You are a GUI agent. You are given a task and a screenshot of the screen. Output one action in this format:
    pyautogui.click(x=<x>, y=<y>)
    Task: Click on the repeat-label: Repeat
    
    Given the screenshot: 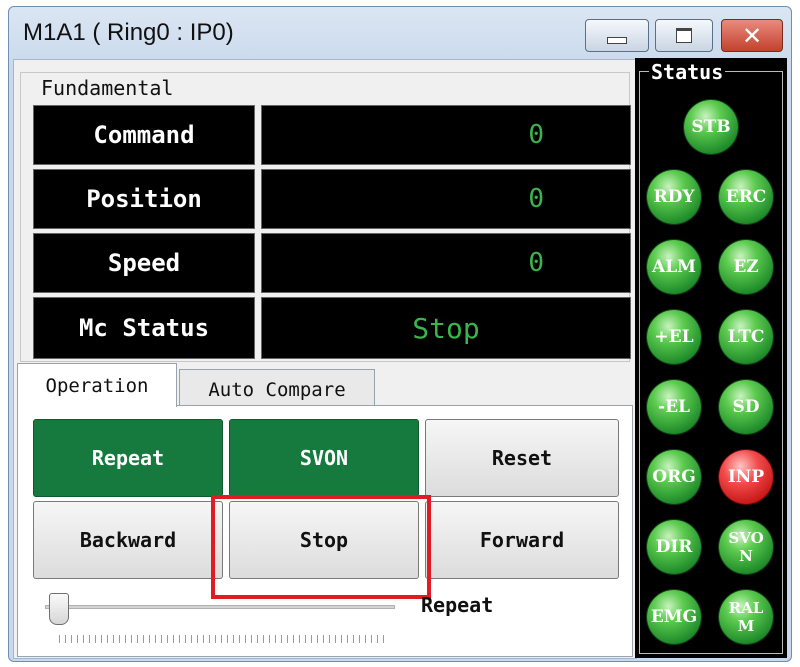 What is the action you would take?
    pyautogui.click(x=457, y=605)
    